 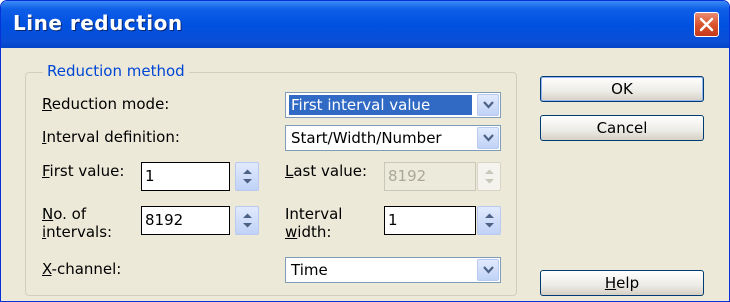 What do you see at coordinates (247, 220) in the screenshot?
I see `no-of-intervals-spinner` at bounding box center [247, 220].